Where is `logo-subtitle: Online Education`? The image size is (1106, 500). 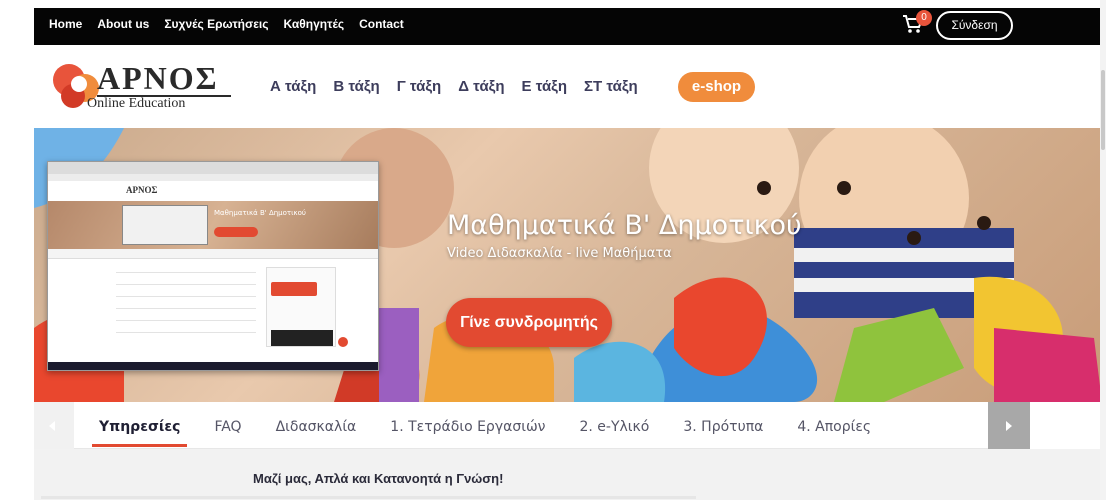
logo-subtitle: Online Education is located at coordinates (136, 103).